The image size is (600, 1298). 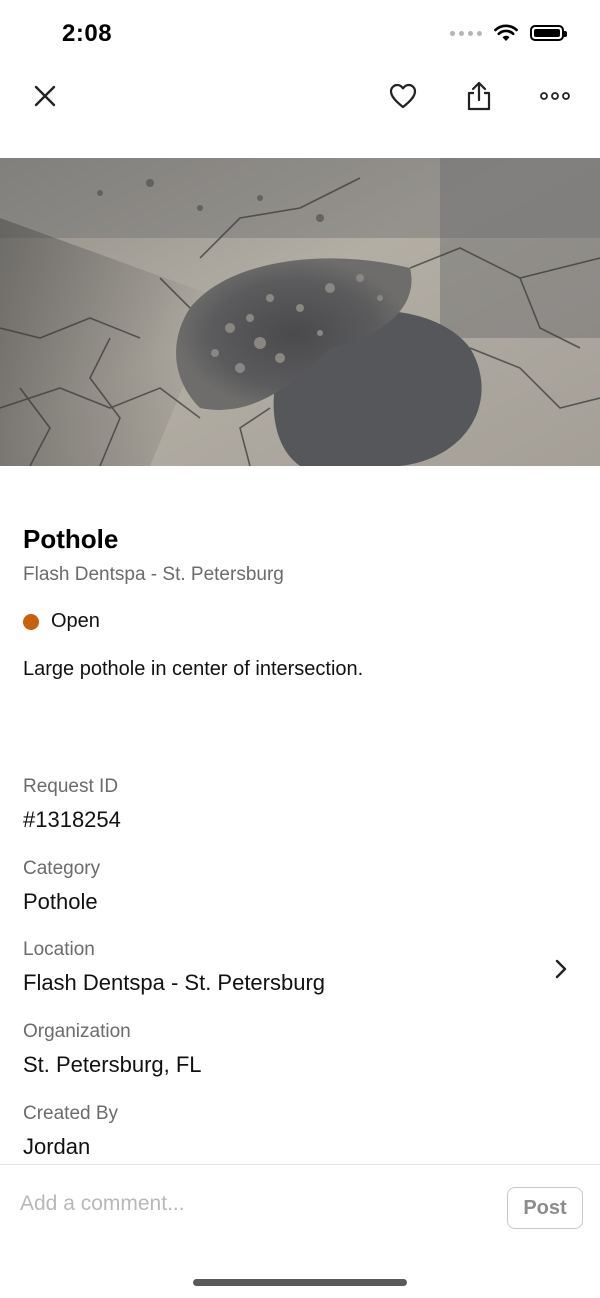 What do you see at coordinates (300, 1282) in the screenshot?
I see `home-indicator` at bounding box center [300, 1282].